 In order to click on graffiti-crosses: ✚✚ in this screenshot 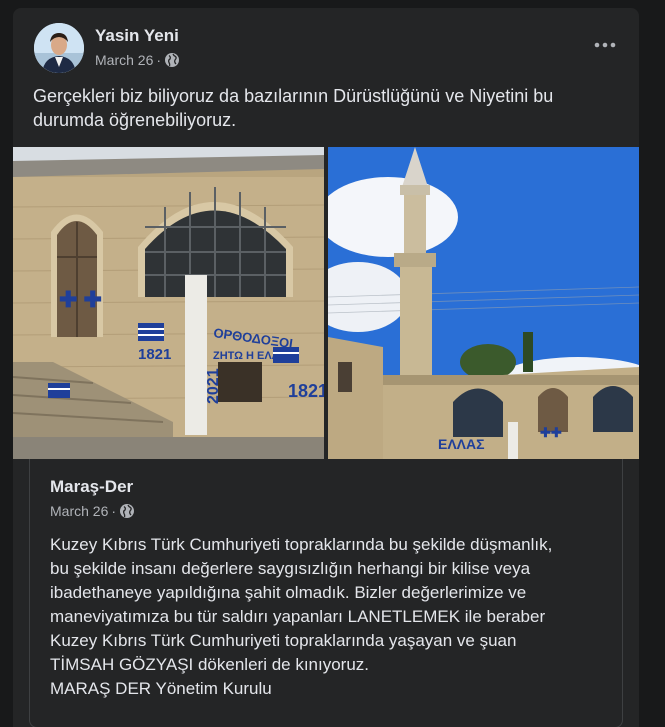, I will do `click(551, 432)`.